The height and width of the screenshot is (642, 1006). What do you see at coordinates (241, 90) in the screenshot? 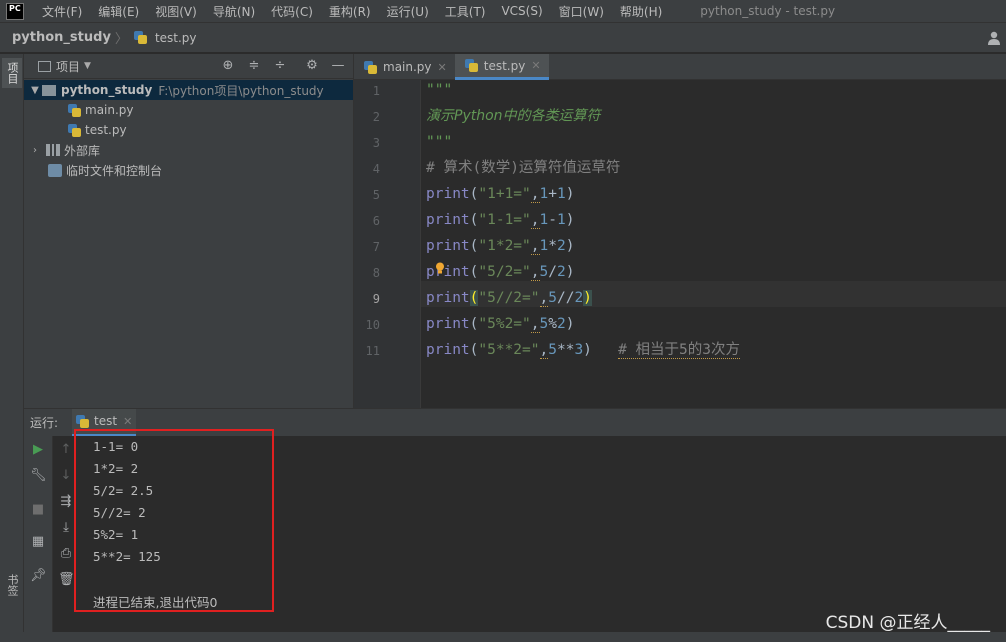
I see `tree-item-root-path: F:\python项目\python_study` at bounding box center [241, 90].